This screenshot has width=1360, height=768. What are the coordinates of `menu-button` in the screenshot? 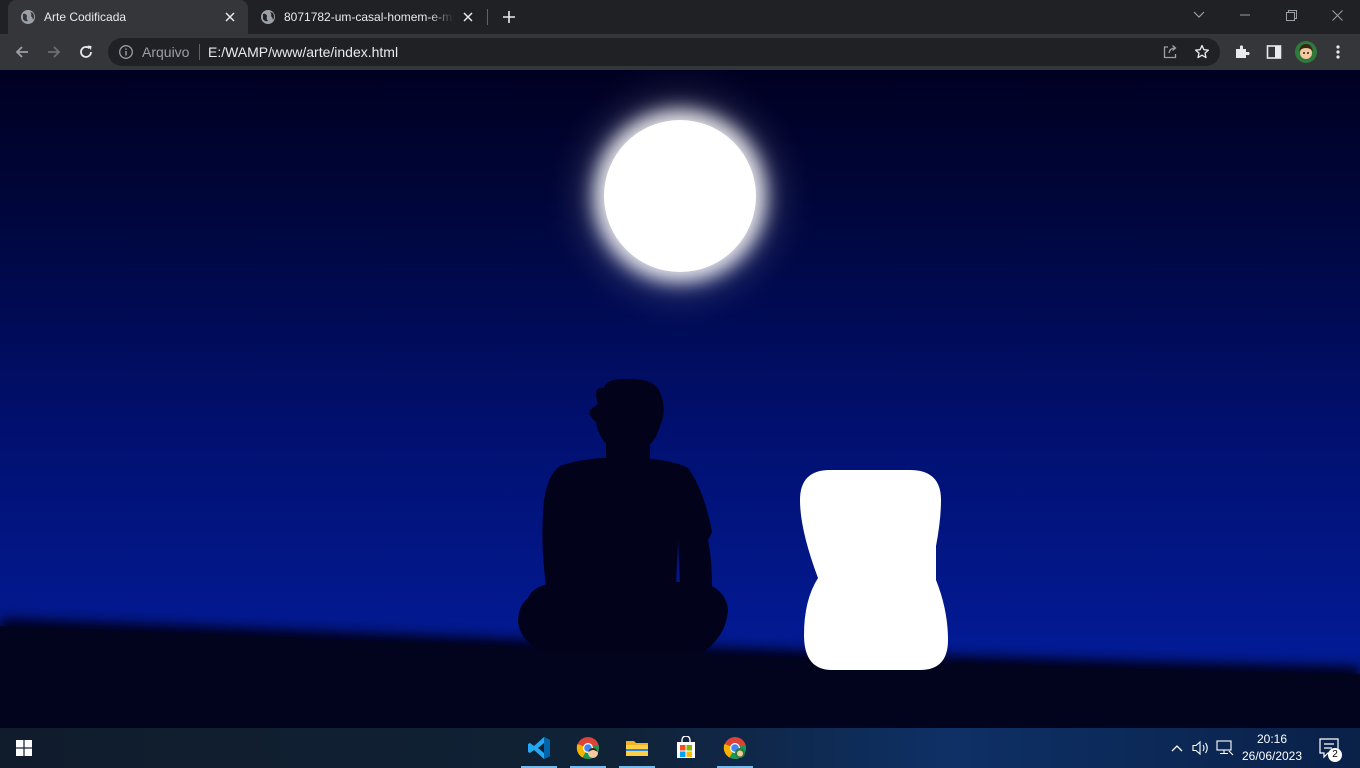 It's located at (1338, 52).